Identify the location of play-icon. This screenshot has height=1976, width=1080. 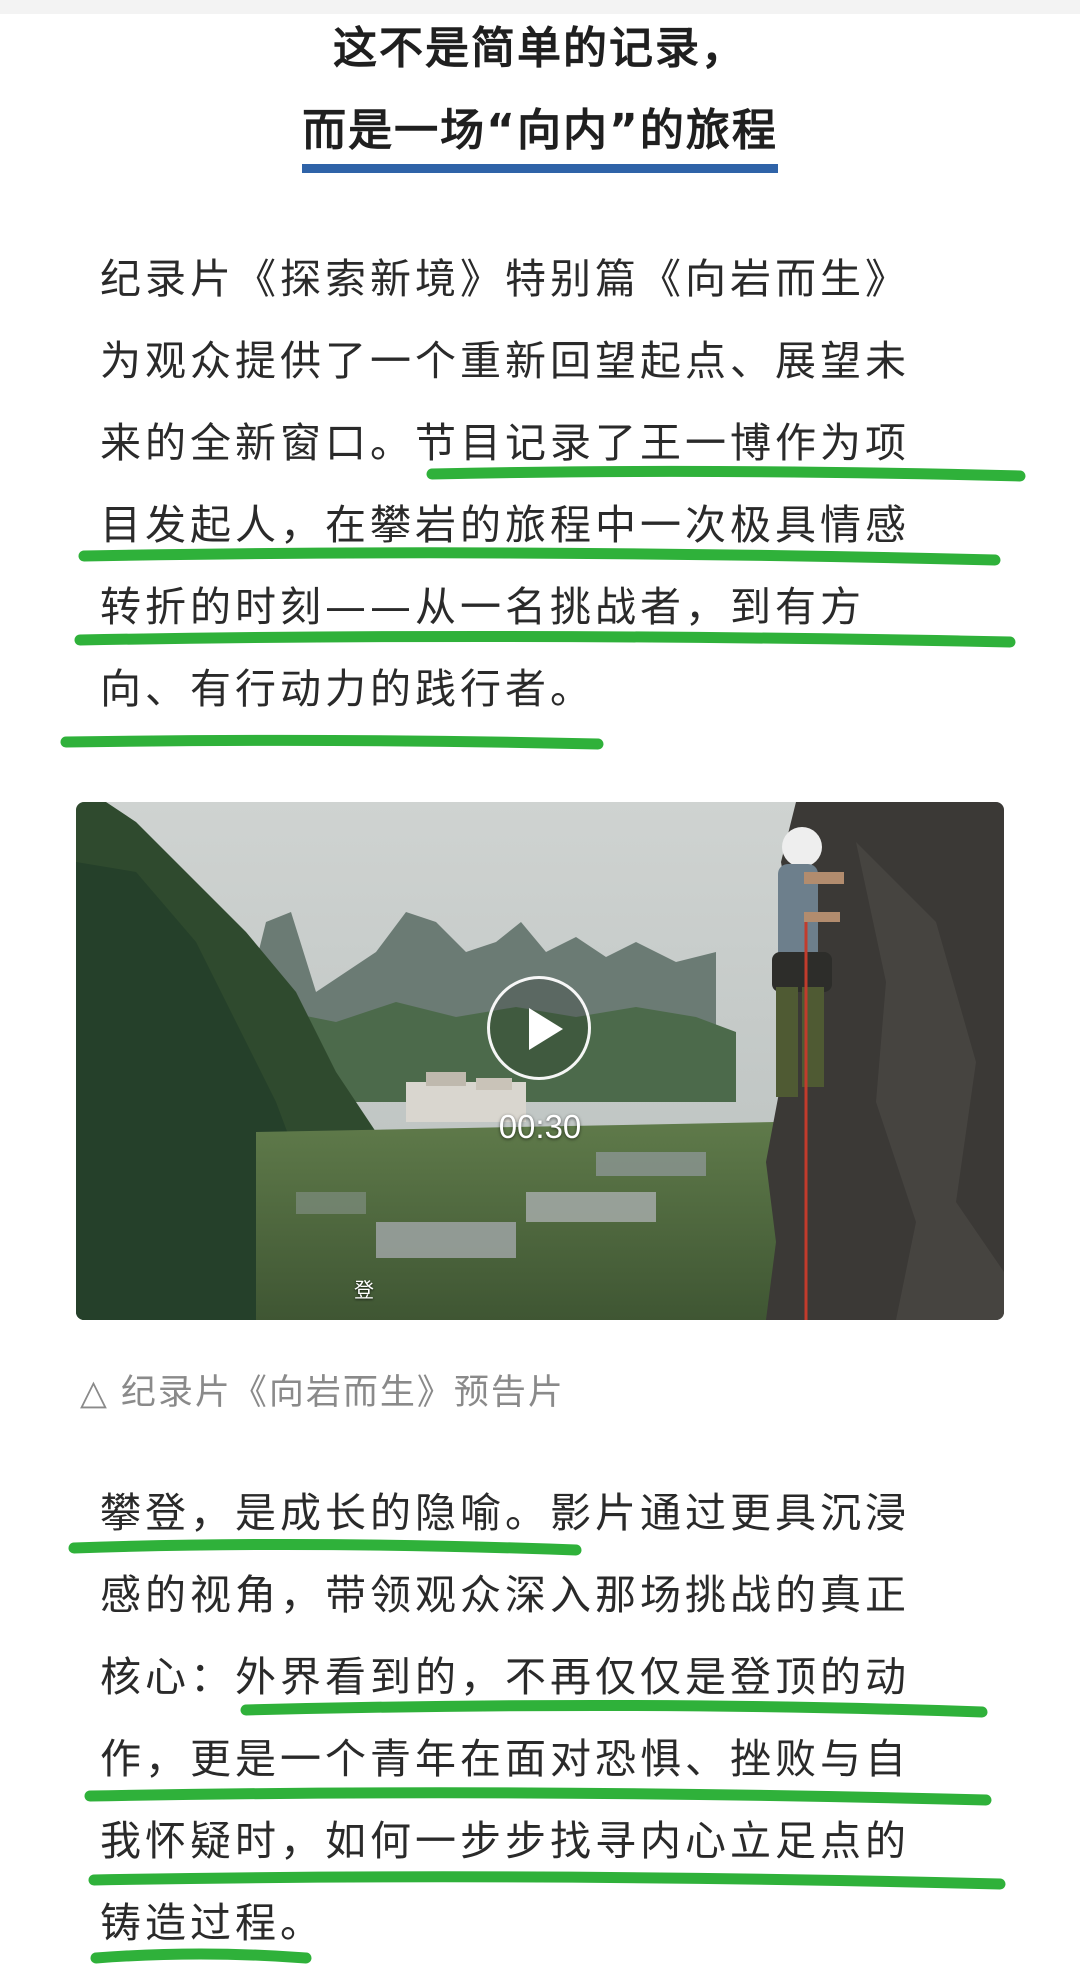
(546, 1029).